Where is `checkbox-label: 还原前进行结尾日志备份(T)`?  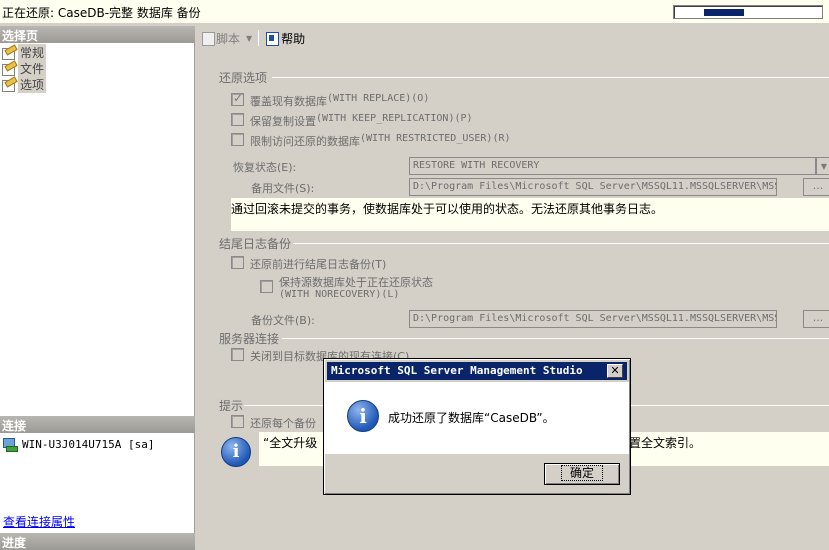
checkbox-label: 还原前进行结尾日志备份(T) is located at coordinates (318, 264).